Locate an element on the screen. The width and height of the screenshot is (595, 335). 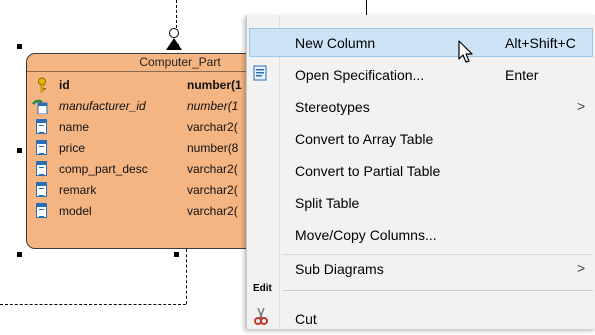
menu-item-convert-array-table: Convert to Array Table is located at coordinates (421, 139).